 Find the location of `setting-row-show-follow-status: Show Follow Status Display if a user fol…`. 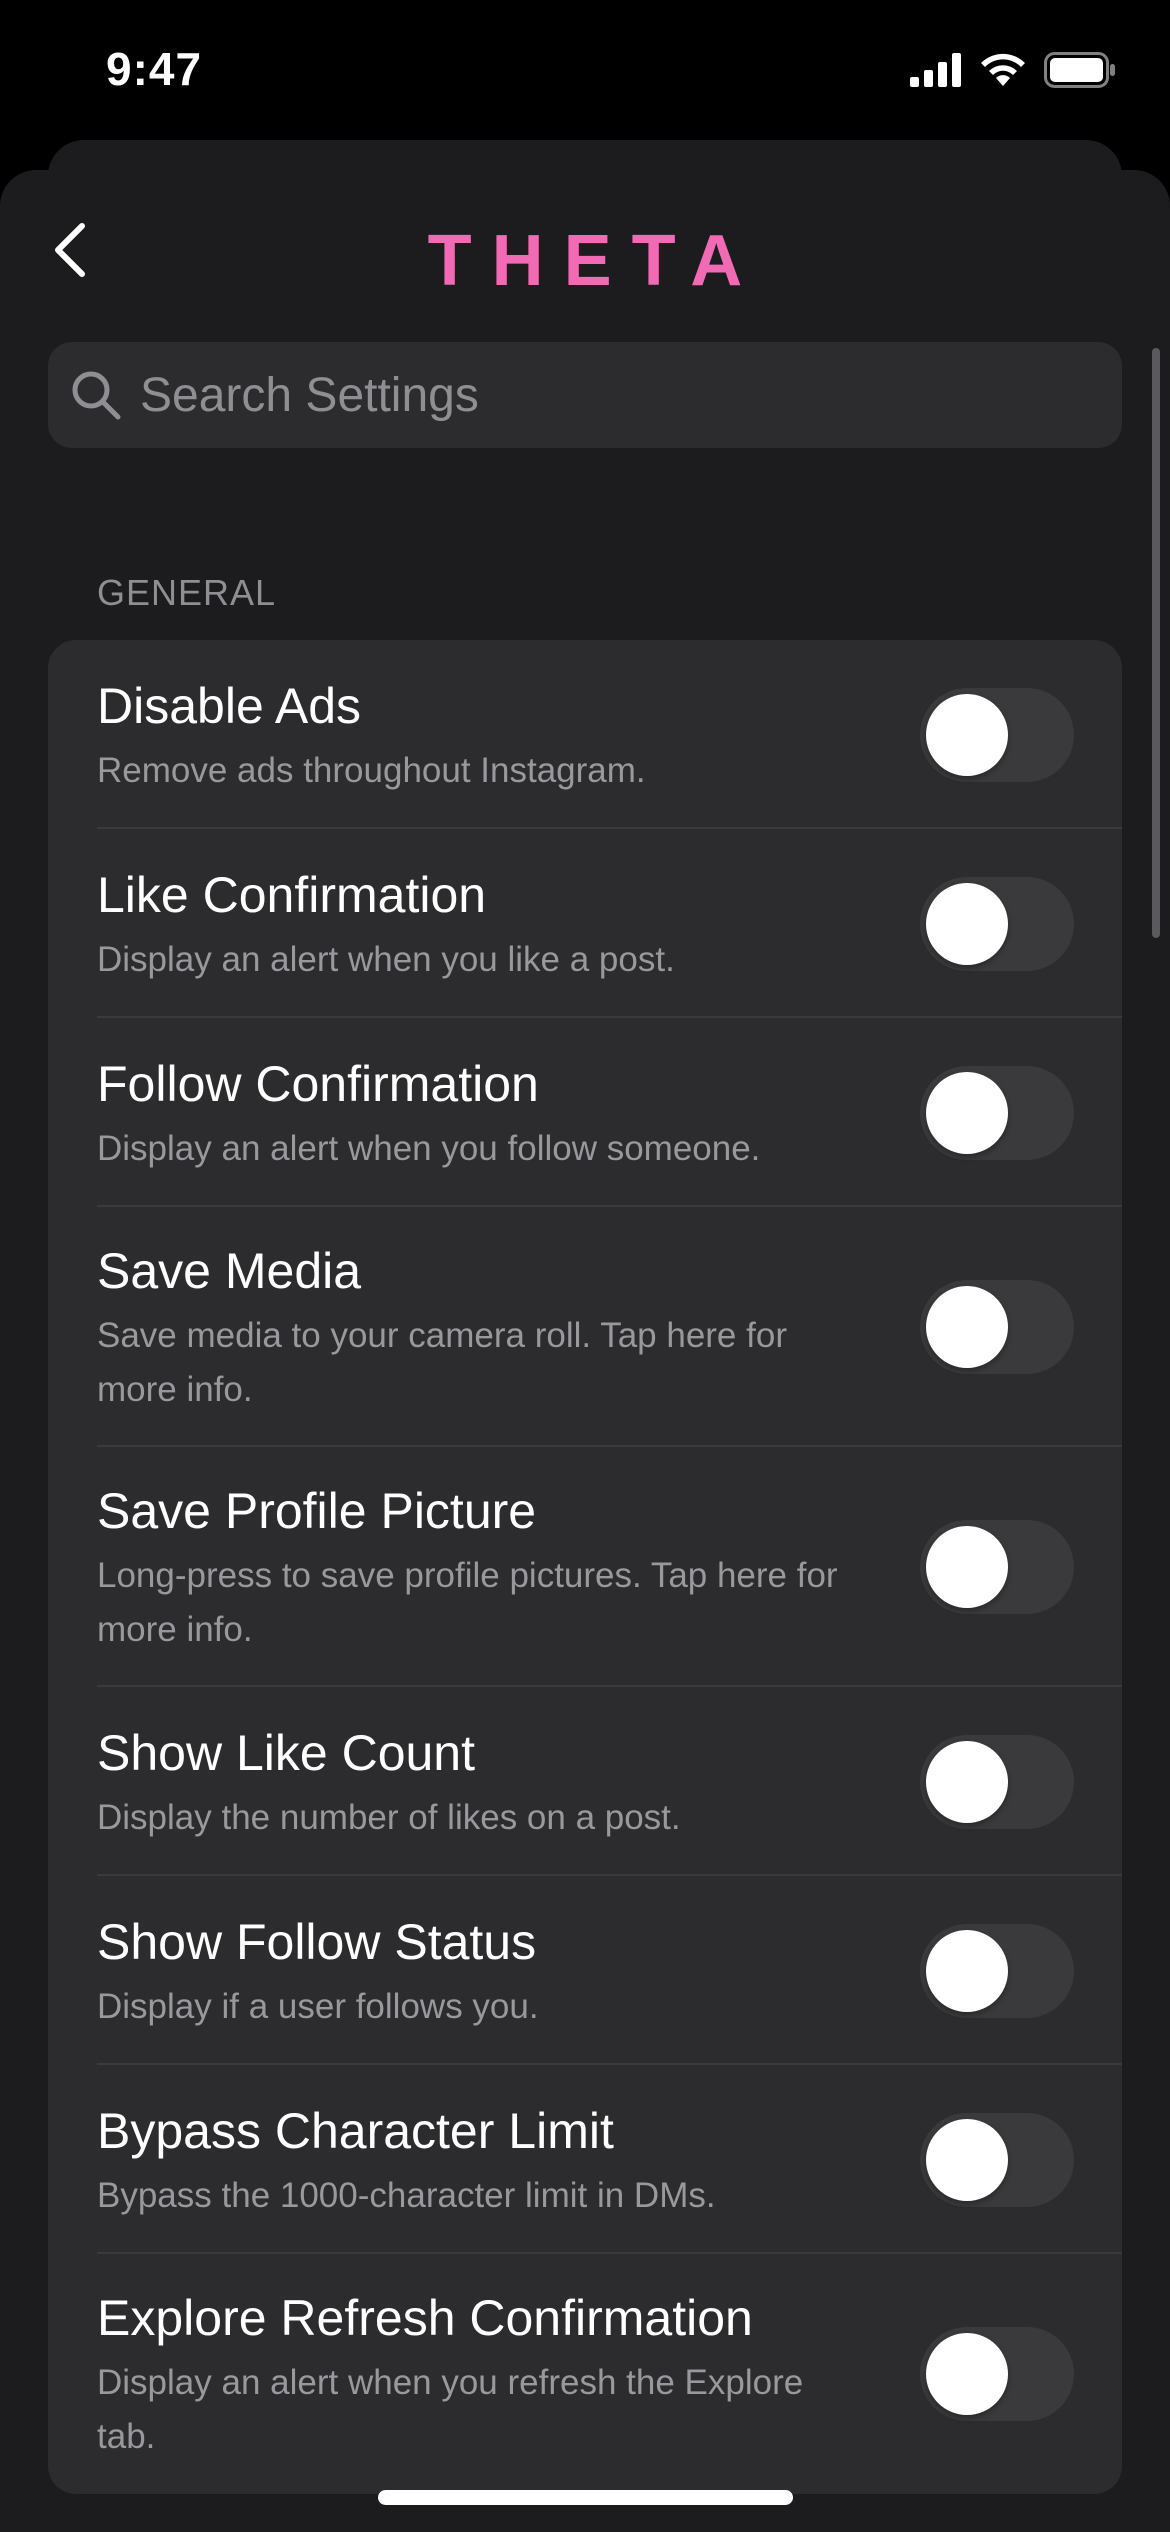

setting-row-show-follow-status: Show Follow Status Display if a user fol… is located at coordinates (585, 1970).